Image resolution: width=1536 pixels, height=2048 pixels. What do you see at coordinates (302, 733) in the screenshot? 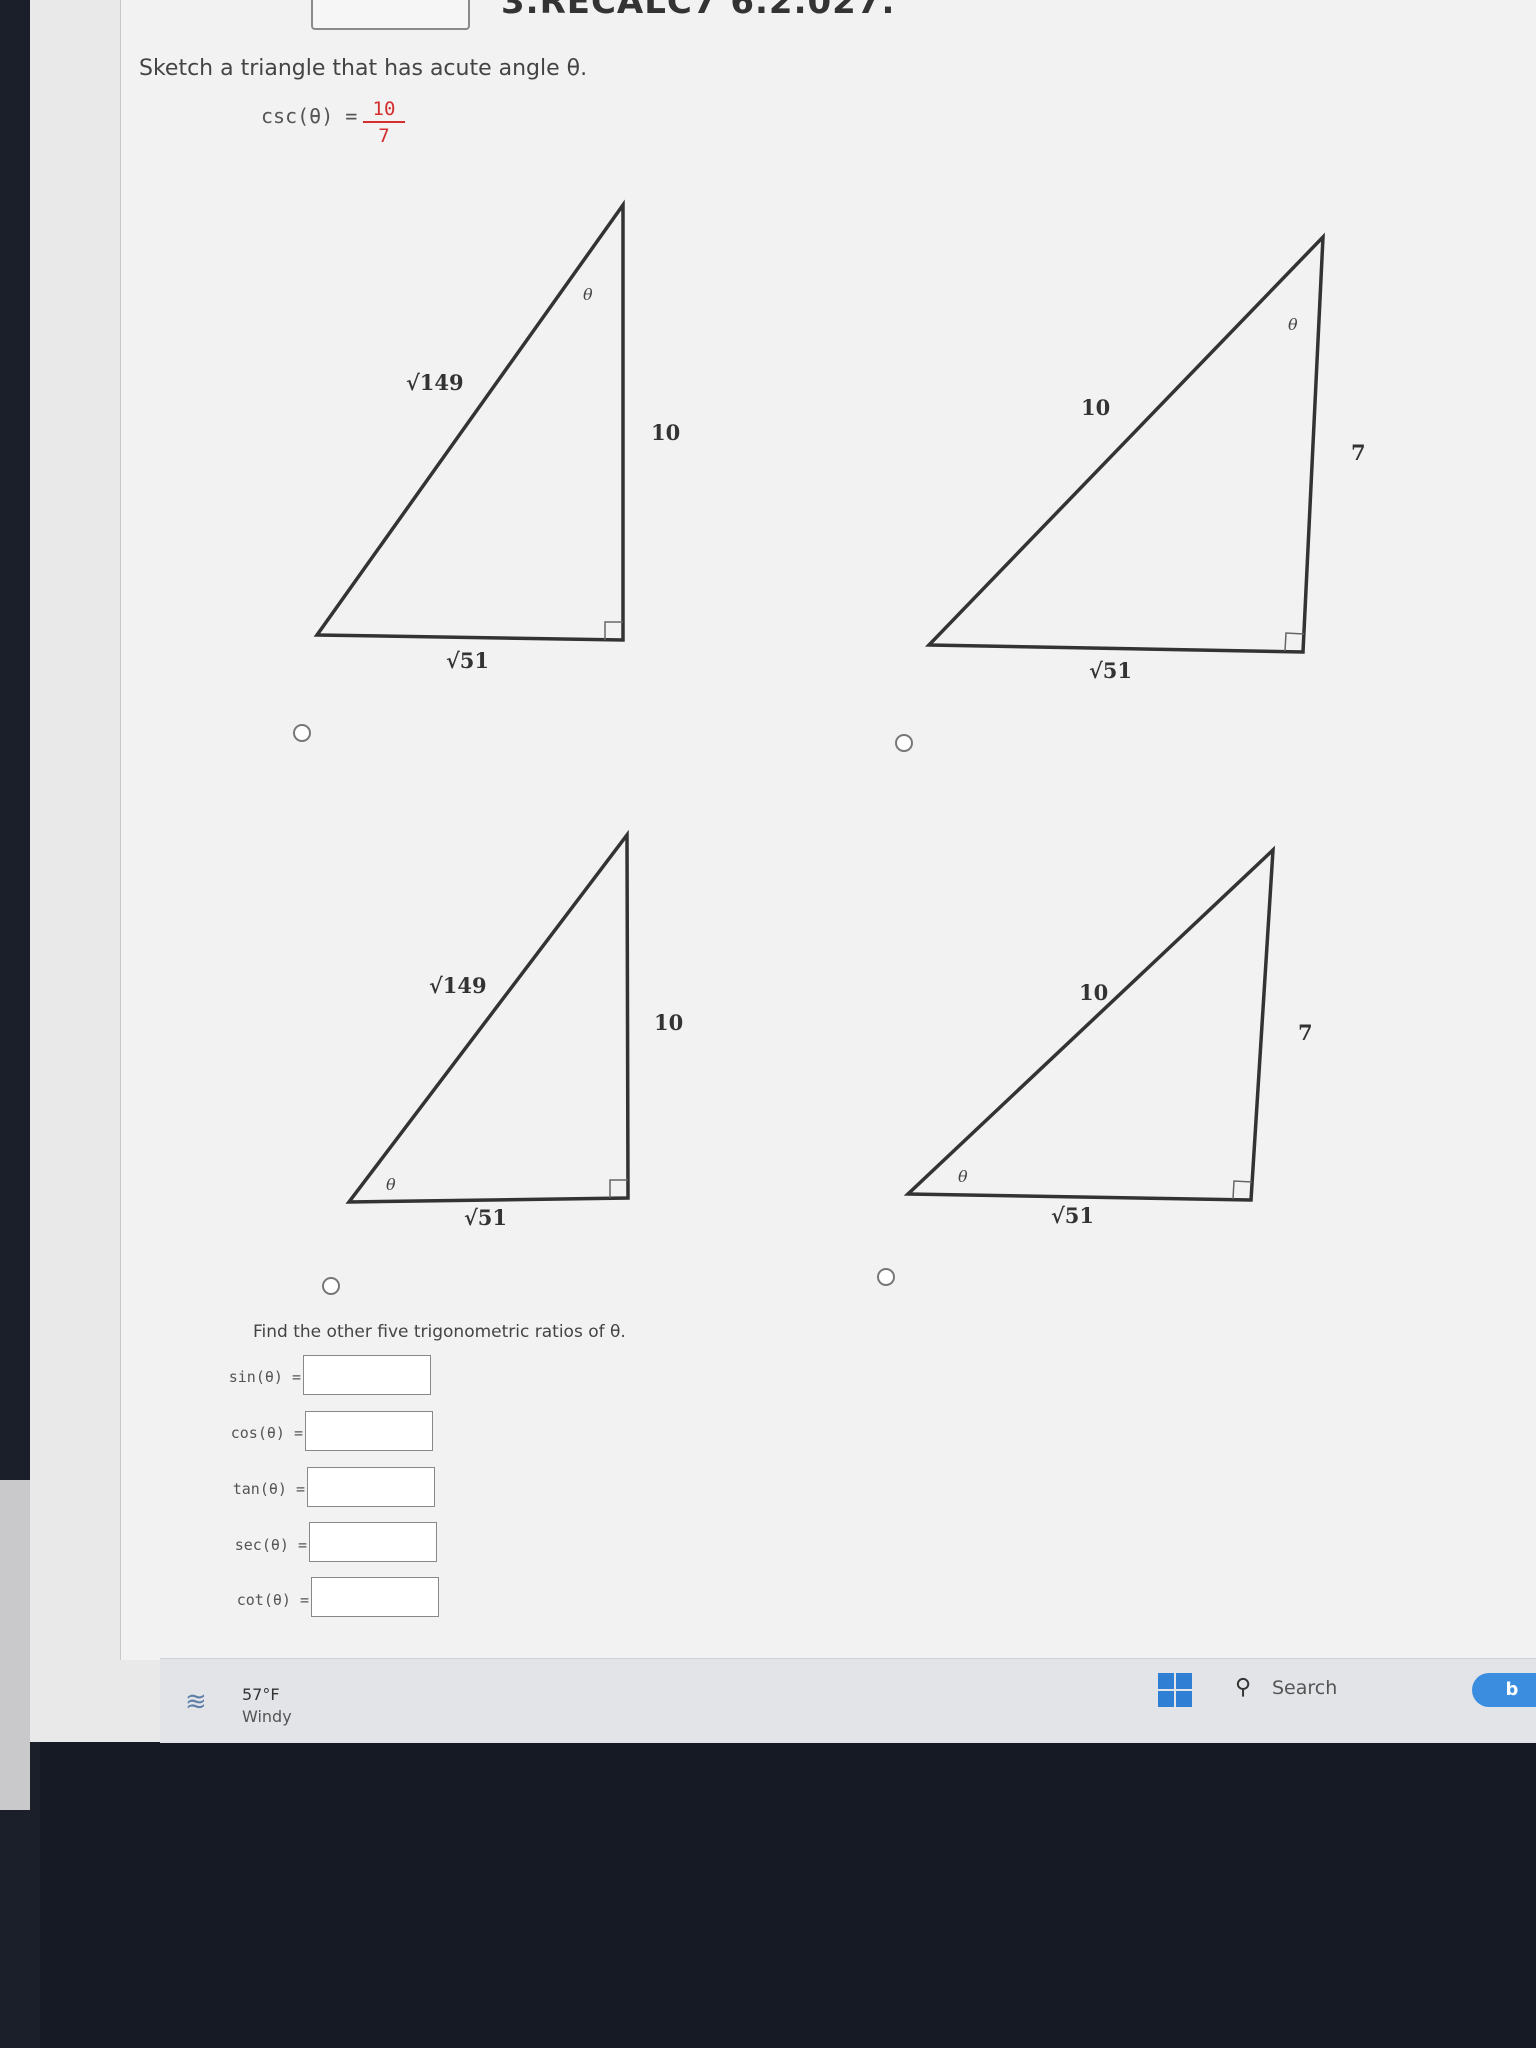
I see `choice-a-radio` at bounding box center [302, 733].